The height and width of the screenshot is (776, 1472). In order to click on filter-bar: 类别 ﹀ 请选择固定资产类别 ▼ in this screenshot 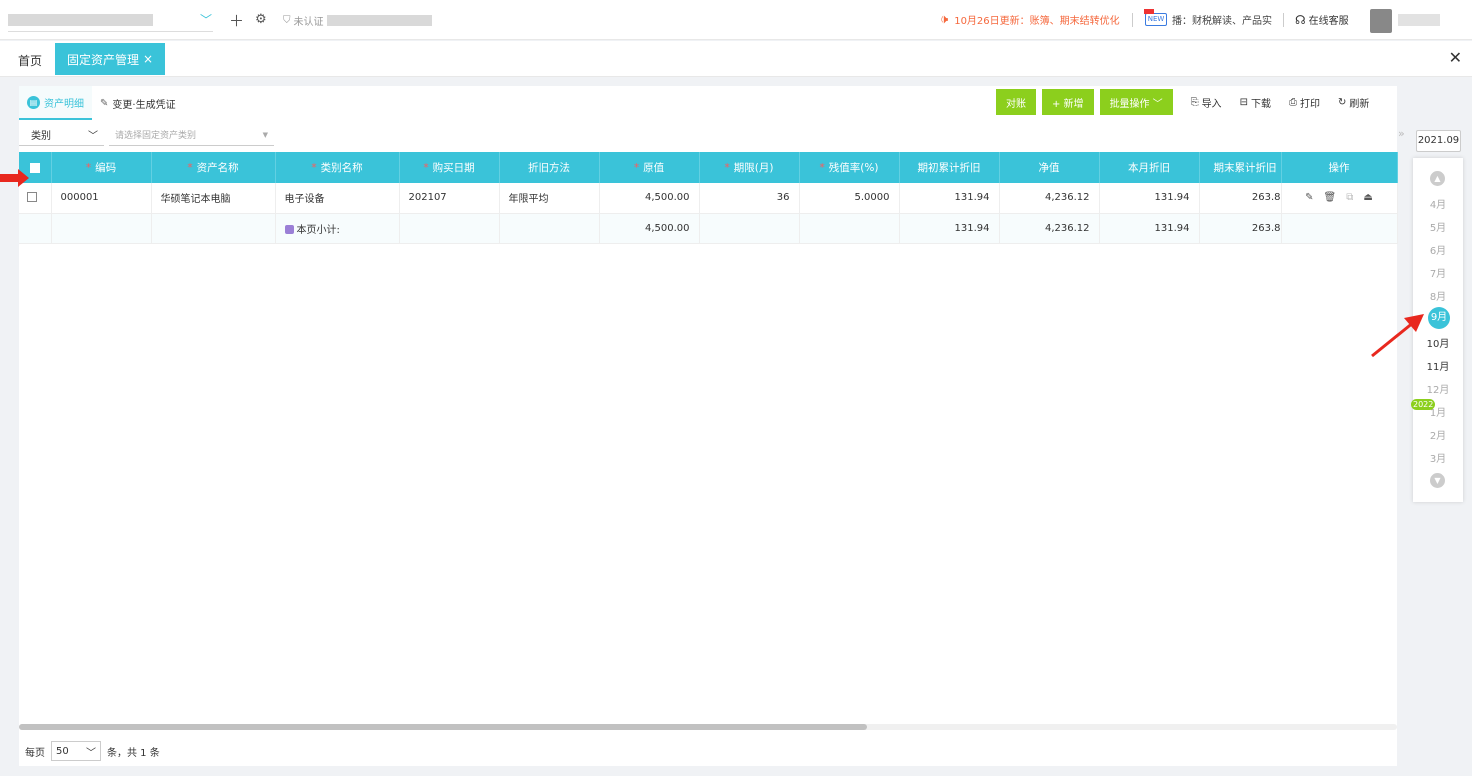, I will do `click(146, 135)`.